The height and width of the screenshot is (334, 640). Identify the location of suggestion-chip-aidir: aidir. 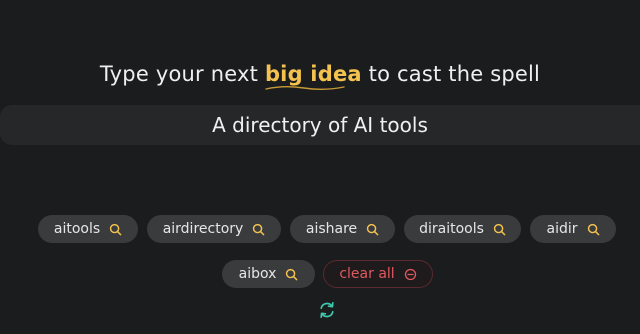
(573, 229).